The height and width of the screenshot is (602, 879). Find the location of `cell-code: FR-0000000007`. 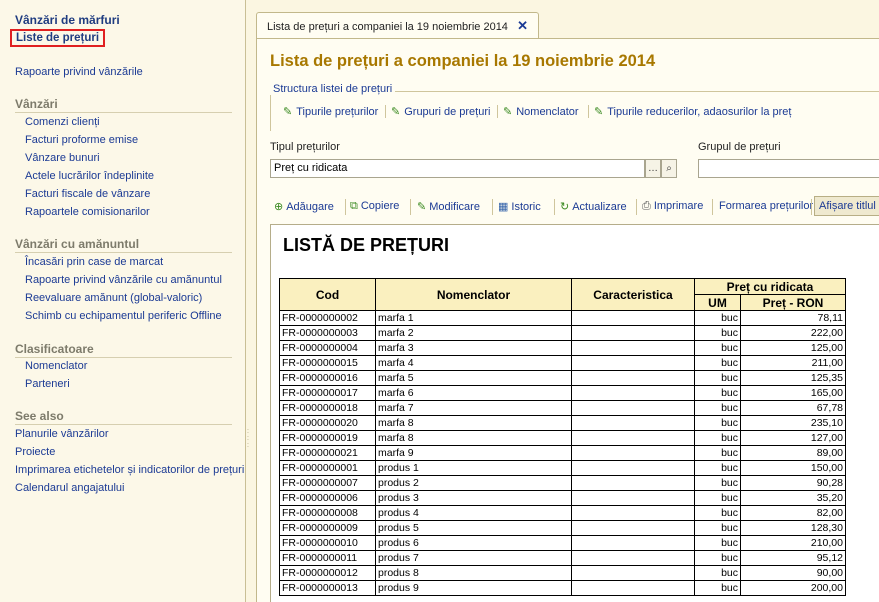

cell-code: FR-0000000007 is located at coordinates (327, 483).